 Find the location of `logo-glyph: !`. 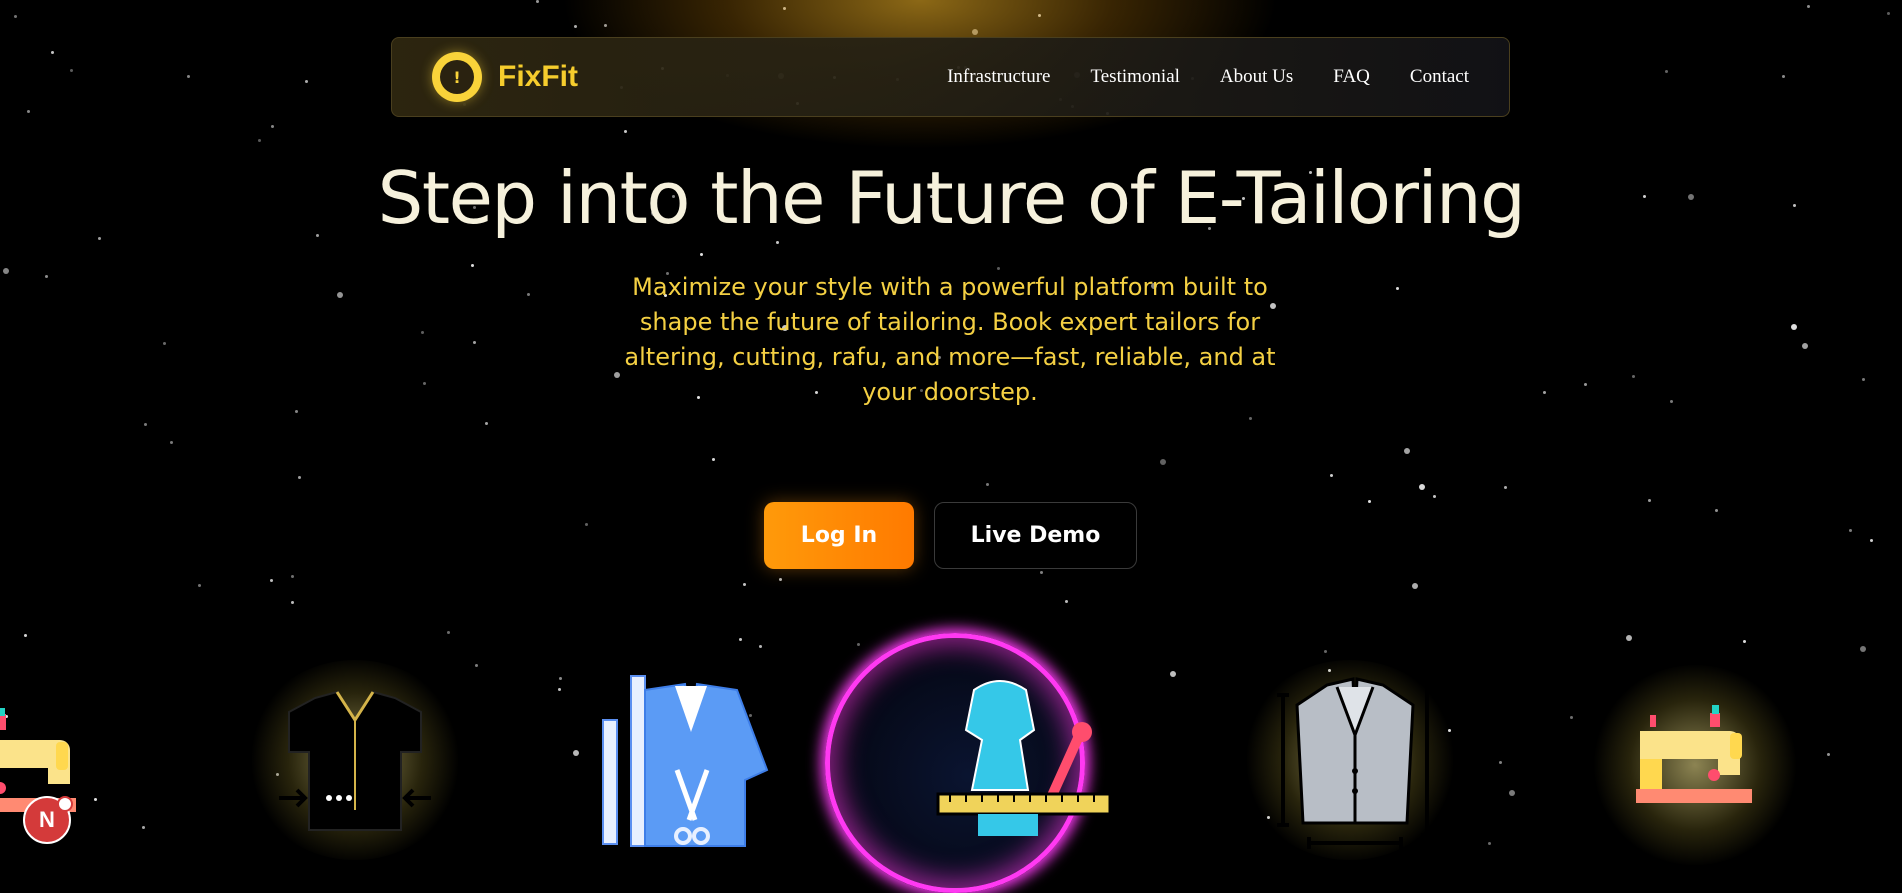

logo-glyph: ! is located at coordinates (457, 77).